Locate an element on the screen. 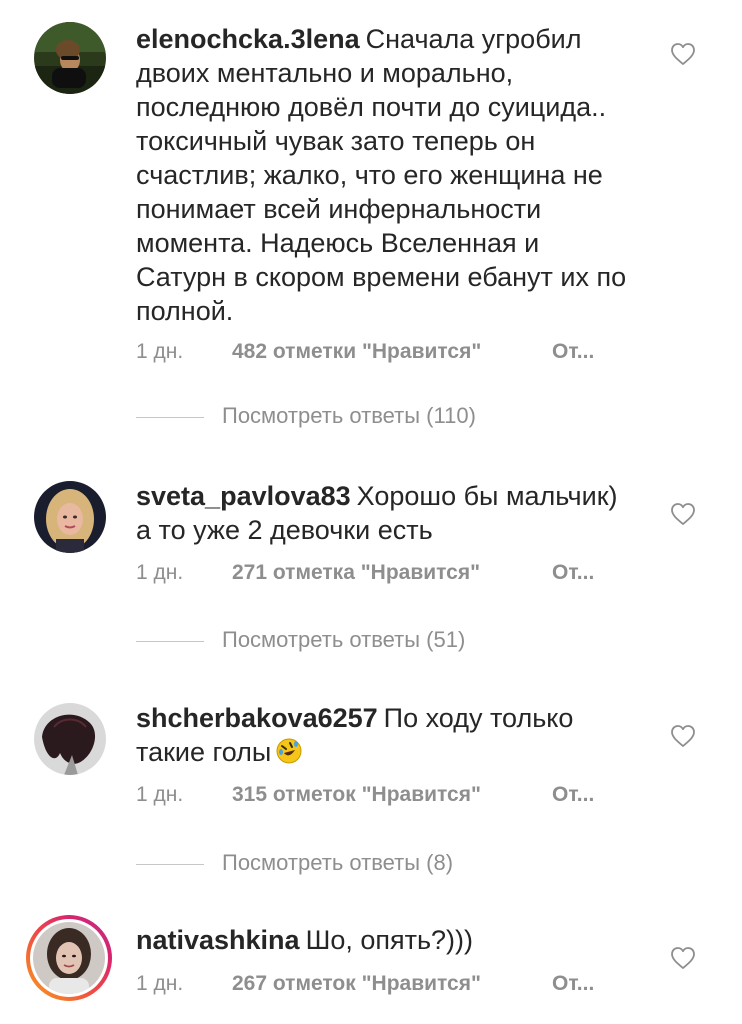  likes-count: 315 отметок "Нравится" is located at coordinates (356, 795).